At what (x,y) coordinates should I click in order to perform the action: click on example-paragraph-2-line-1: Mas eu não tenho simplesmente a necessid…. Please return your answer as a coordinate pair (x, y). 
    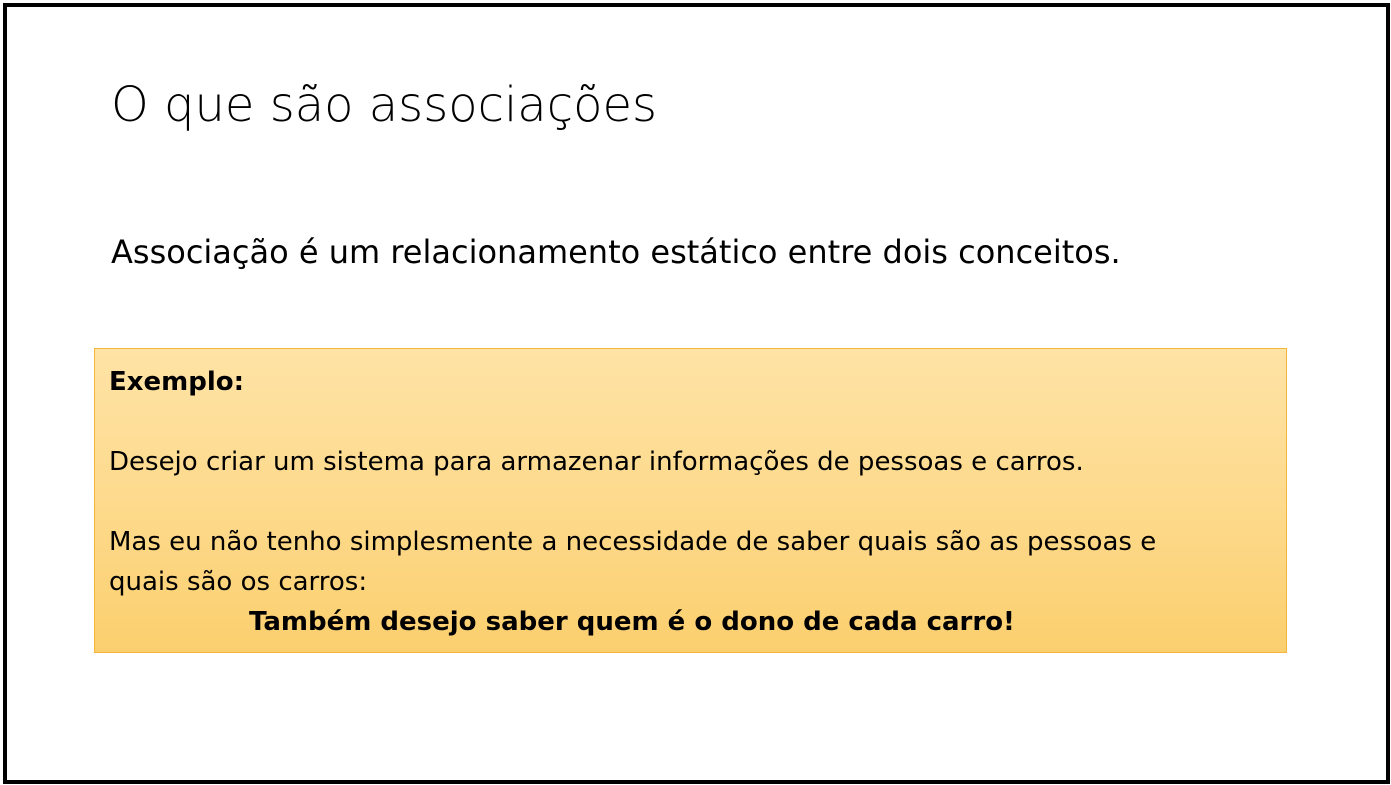
    Looking at the image, I should click on (633, 542).